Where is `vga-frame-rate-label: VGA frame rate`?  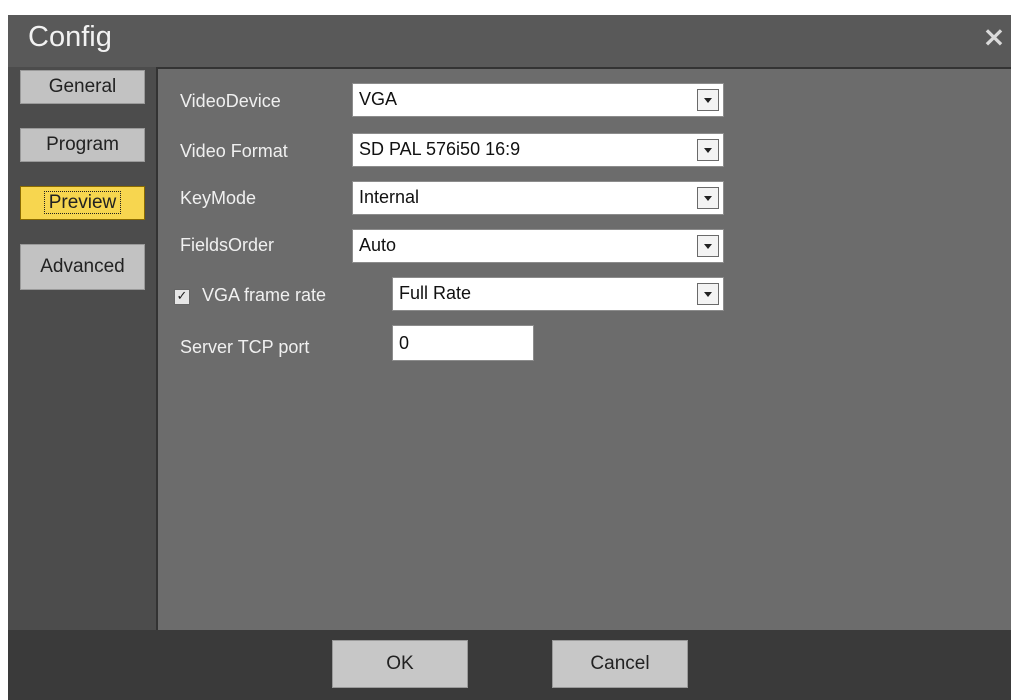 vga-frame-rate-label: VGA frame rate is located at coordinates (264, 295).